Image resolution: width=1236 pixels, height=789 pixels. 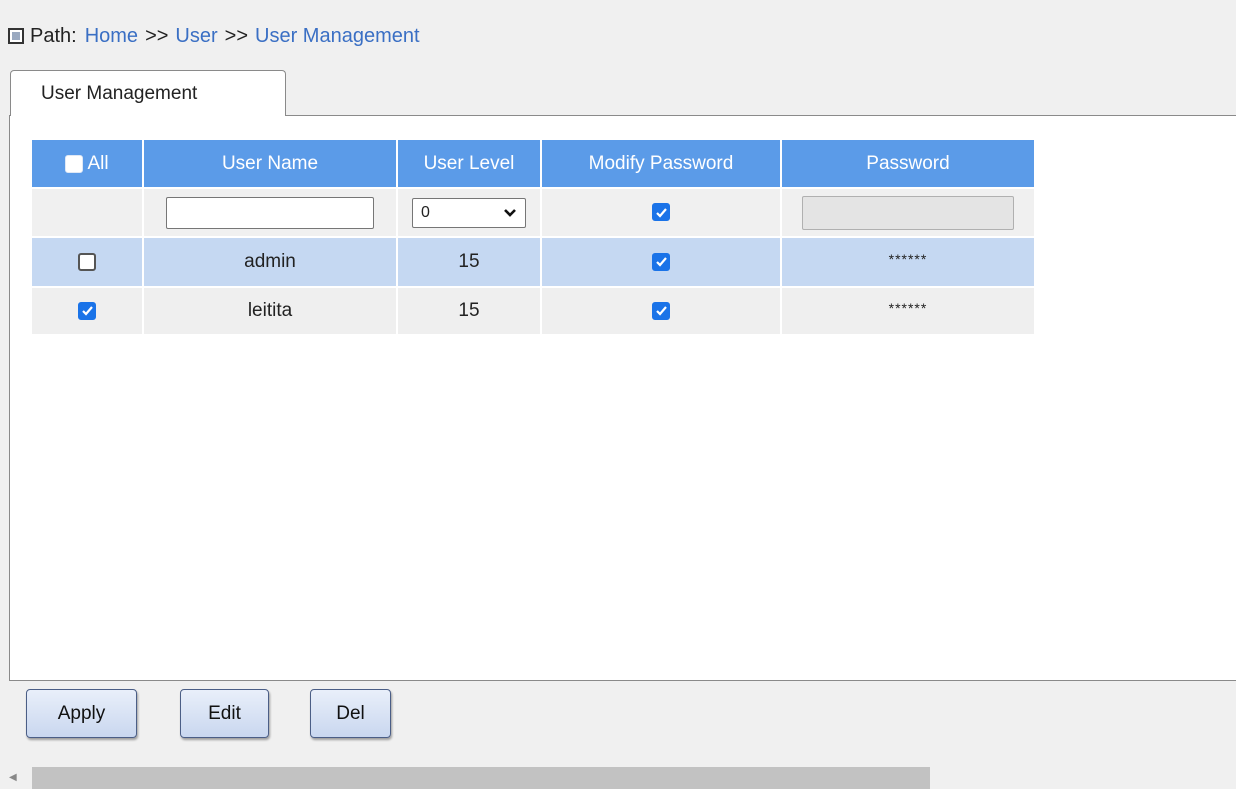 What do you see at coordinates (271, 163) in the screenshot?
I see `header-user-name: User Name` at bounding box center [271, 163].